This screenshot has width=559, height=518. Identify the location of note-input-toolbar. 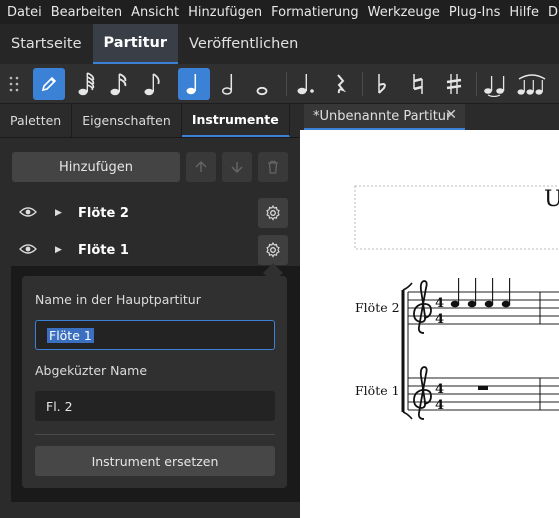
(279, 84).